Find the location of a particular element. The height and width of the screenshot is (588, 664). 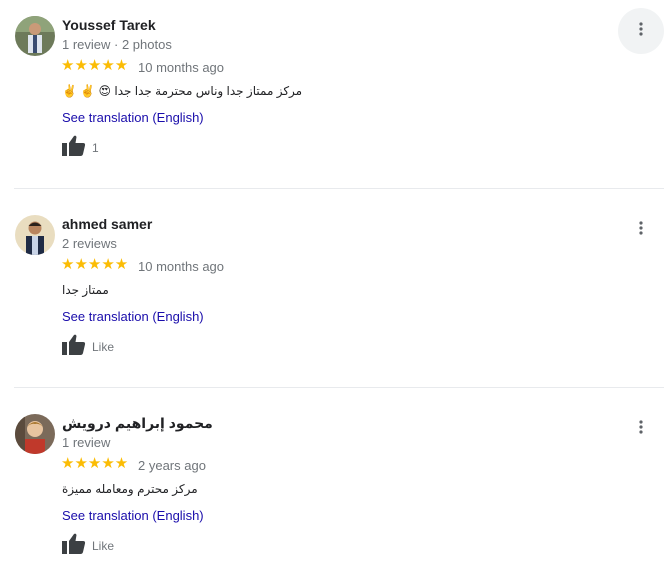

review-text: ممتاز جدا is located at coordinates (85, 290).